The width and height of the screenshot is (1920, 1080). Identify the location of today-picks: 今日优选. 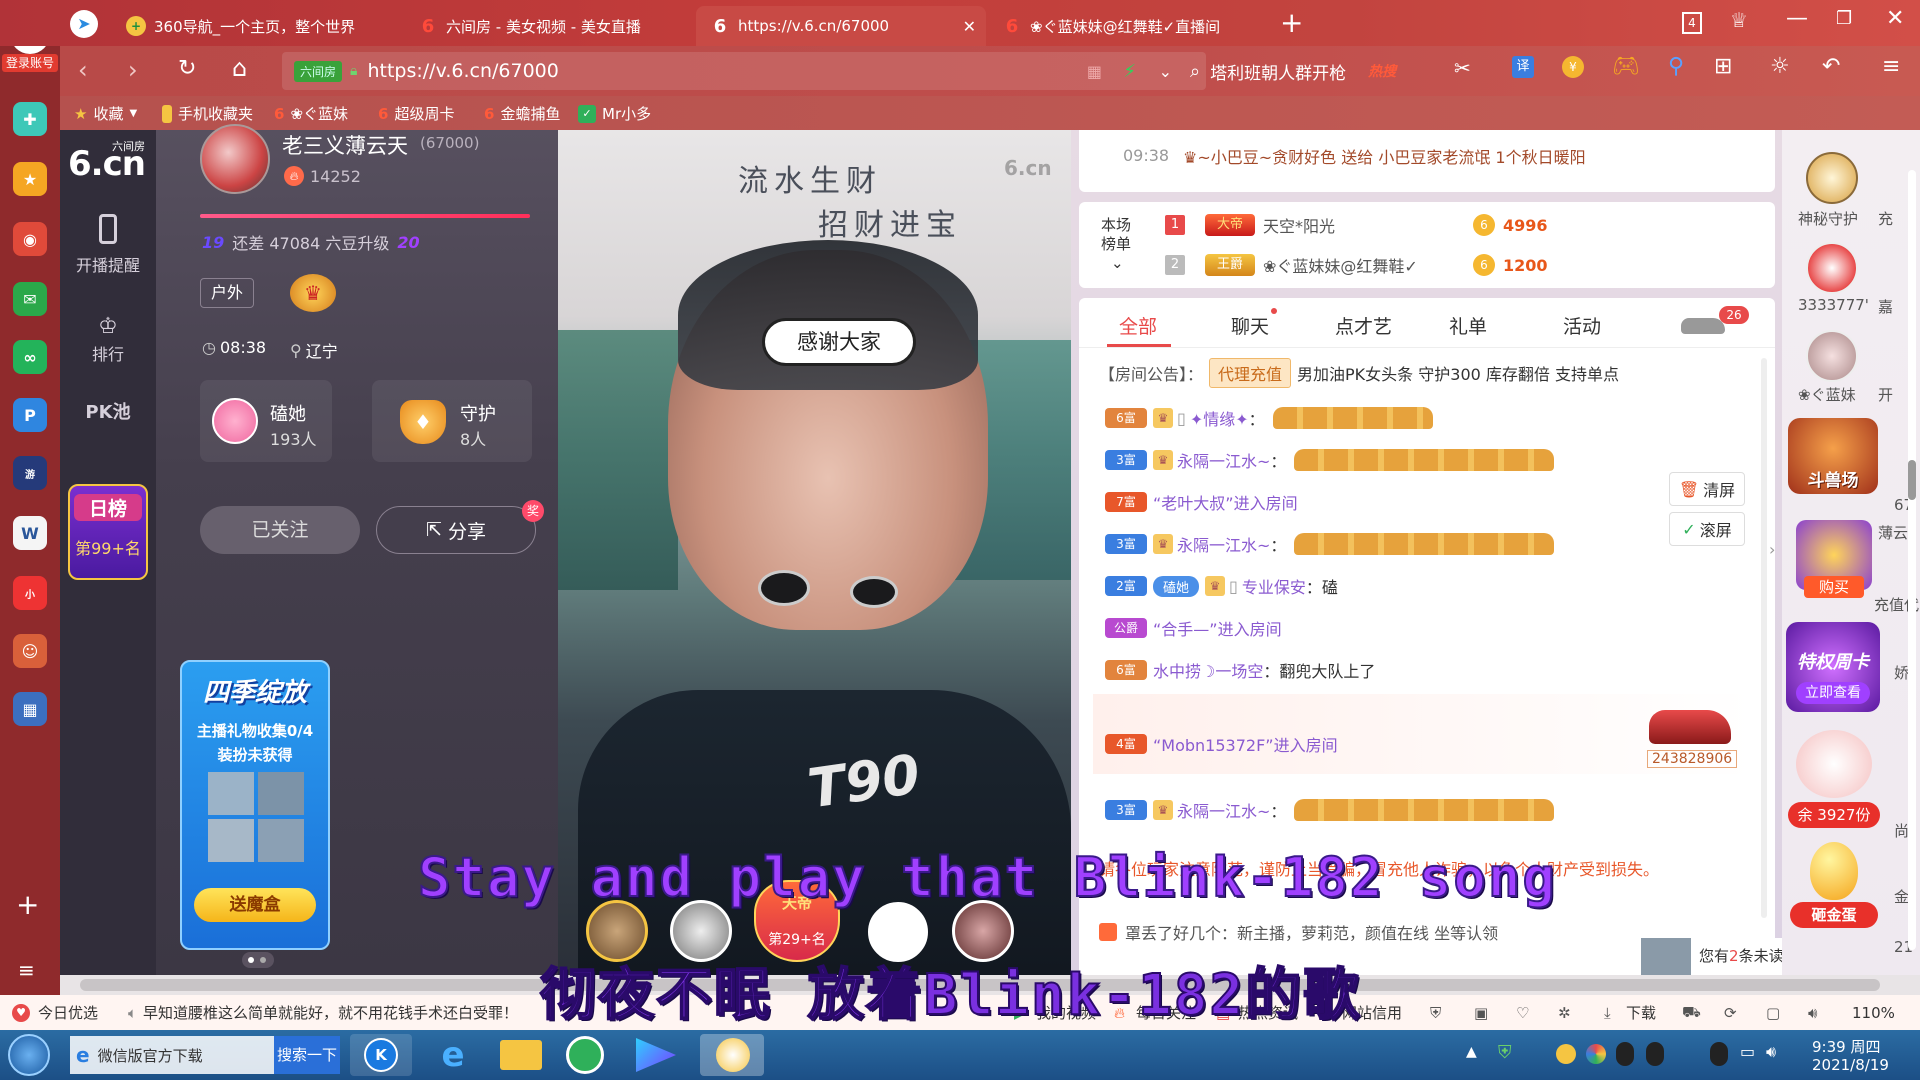
(68, 1012).